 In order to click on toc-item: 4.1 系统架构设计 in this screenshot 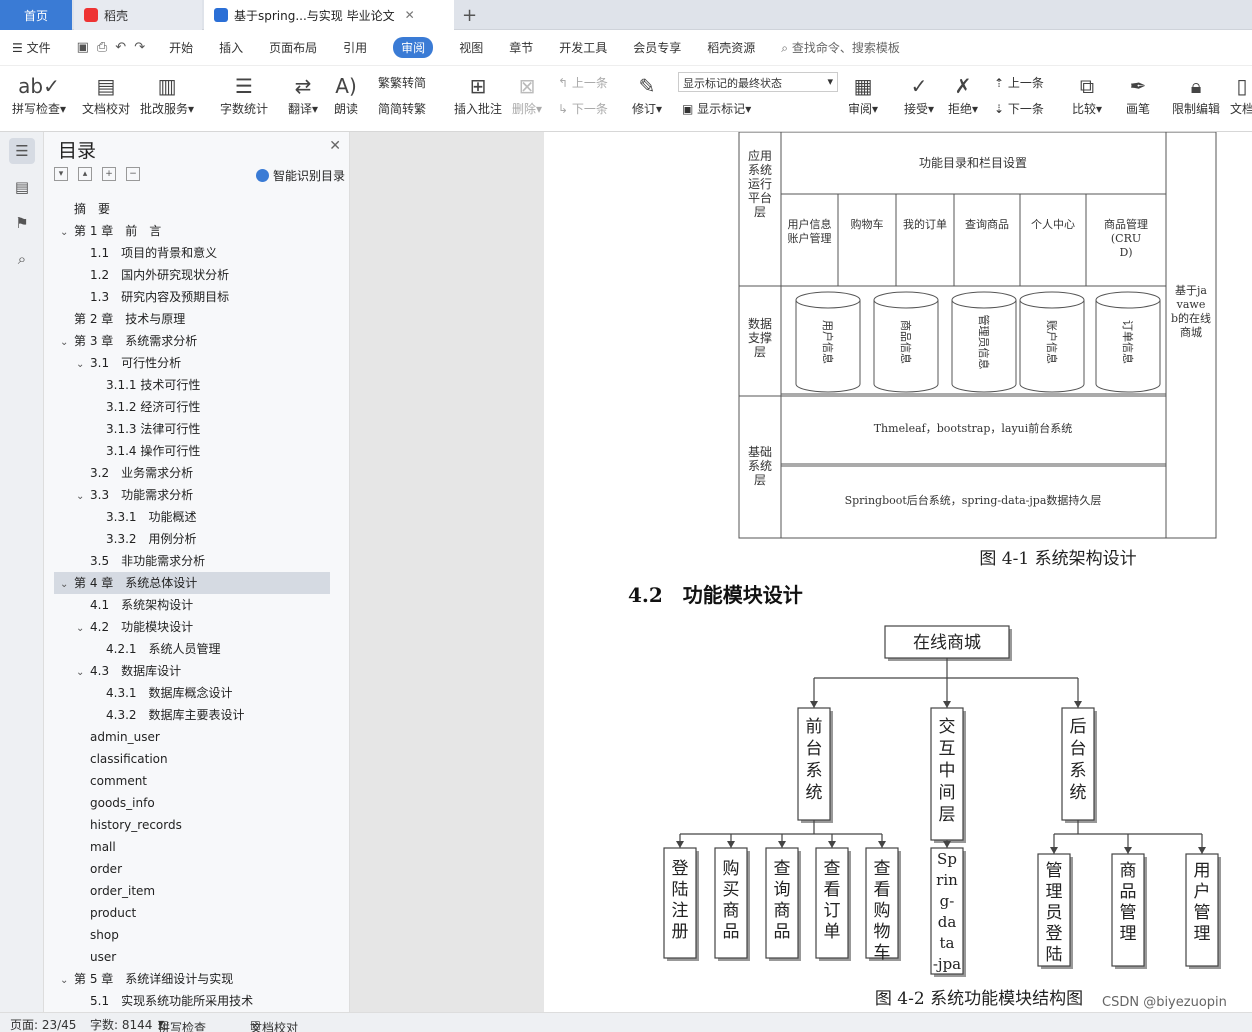, I will do `click(192, 605)`.